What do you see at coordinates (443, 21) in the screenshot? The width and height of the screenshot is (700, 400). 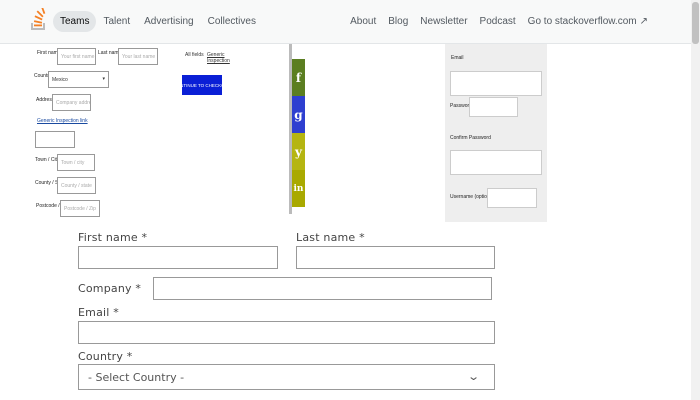 I see `nav-newsletter: Newsletter` at bounding box center [443, 21].